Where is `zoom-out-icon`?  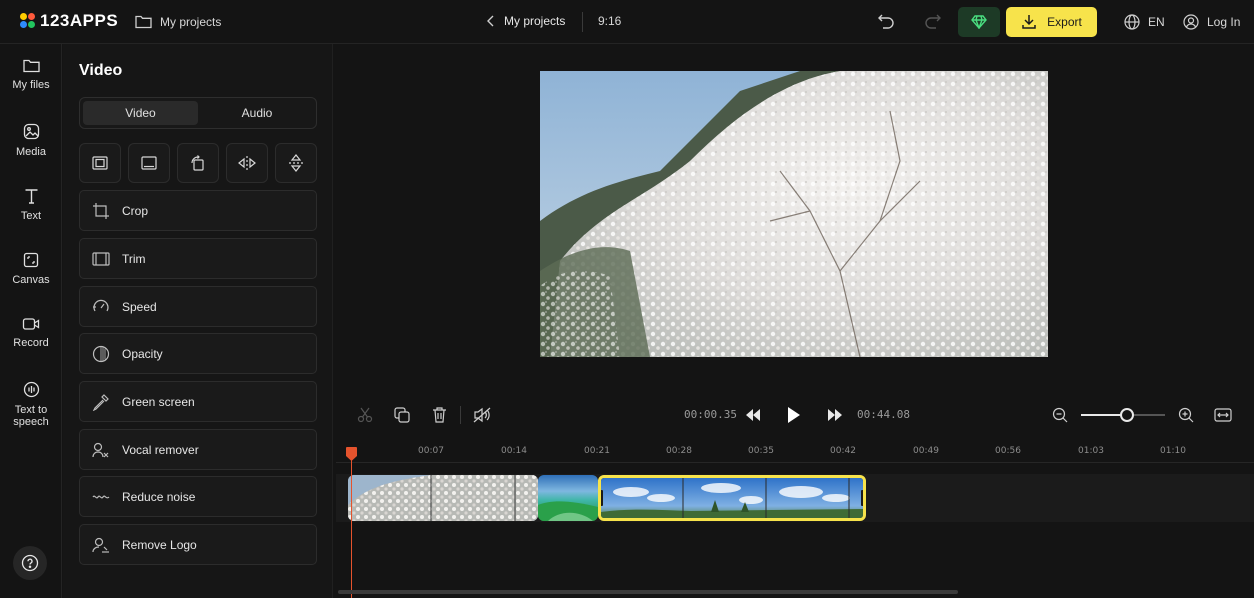 zoom-out-icon is located at coordinates (1060, 415).